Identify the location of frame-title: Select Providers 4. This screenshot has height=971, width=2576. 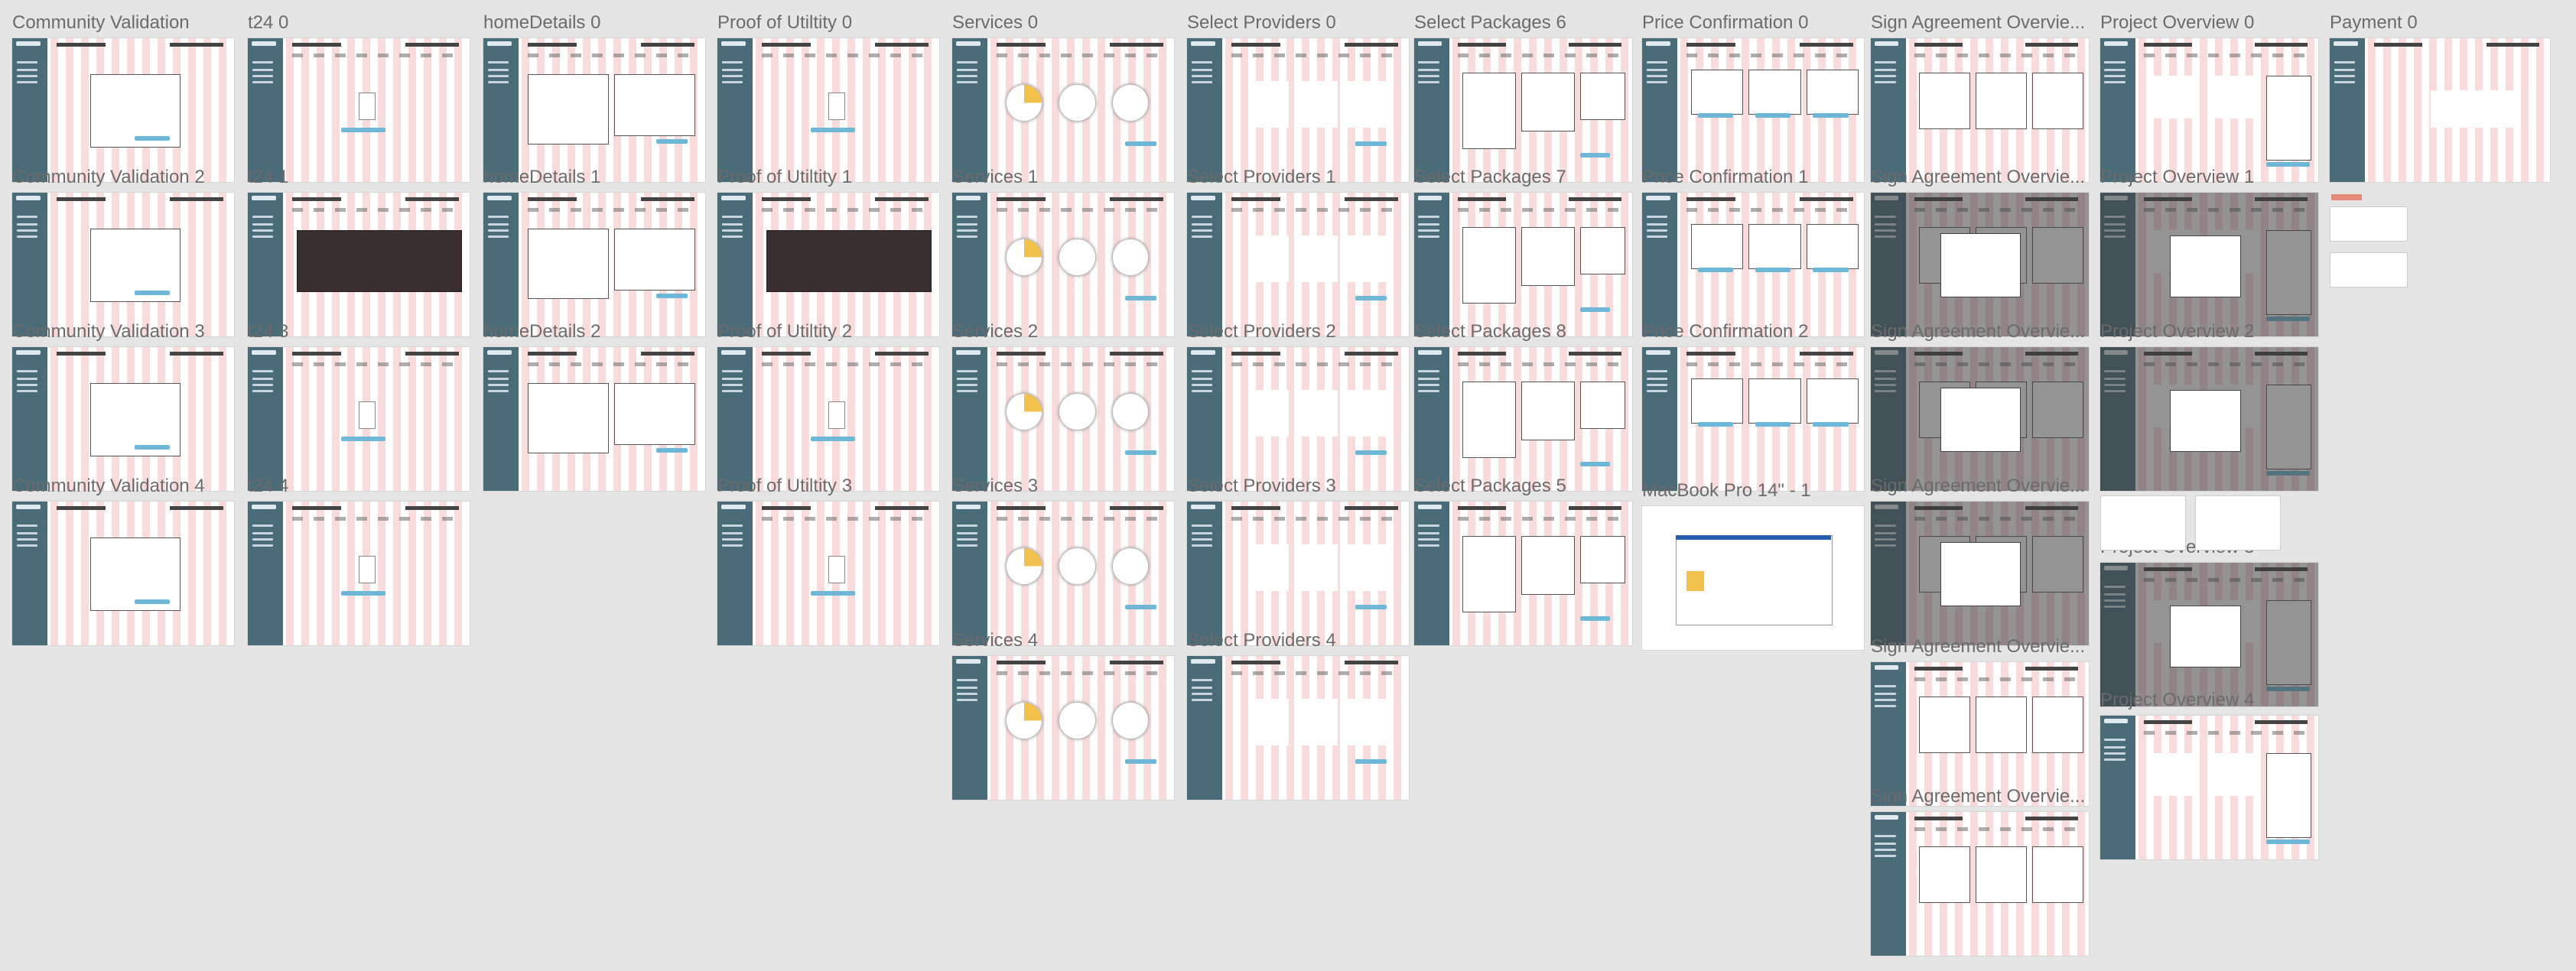
(1261, 640).